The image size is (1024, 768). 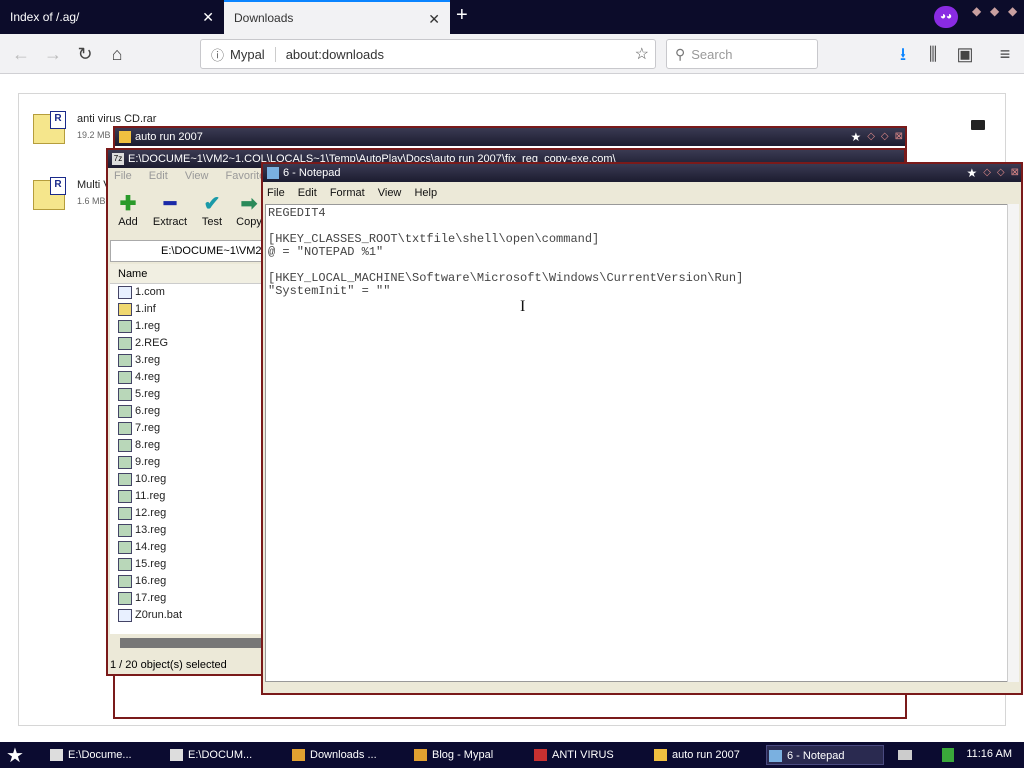 What do you see at coordinates (510, 137) in the screenshot?
I see `autorun-titlebar: auto run 2007 ★ ◇ ◇ ⊠` at bounding box center [510, 137].